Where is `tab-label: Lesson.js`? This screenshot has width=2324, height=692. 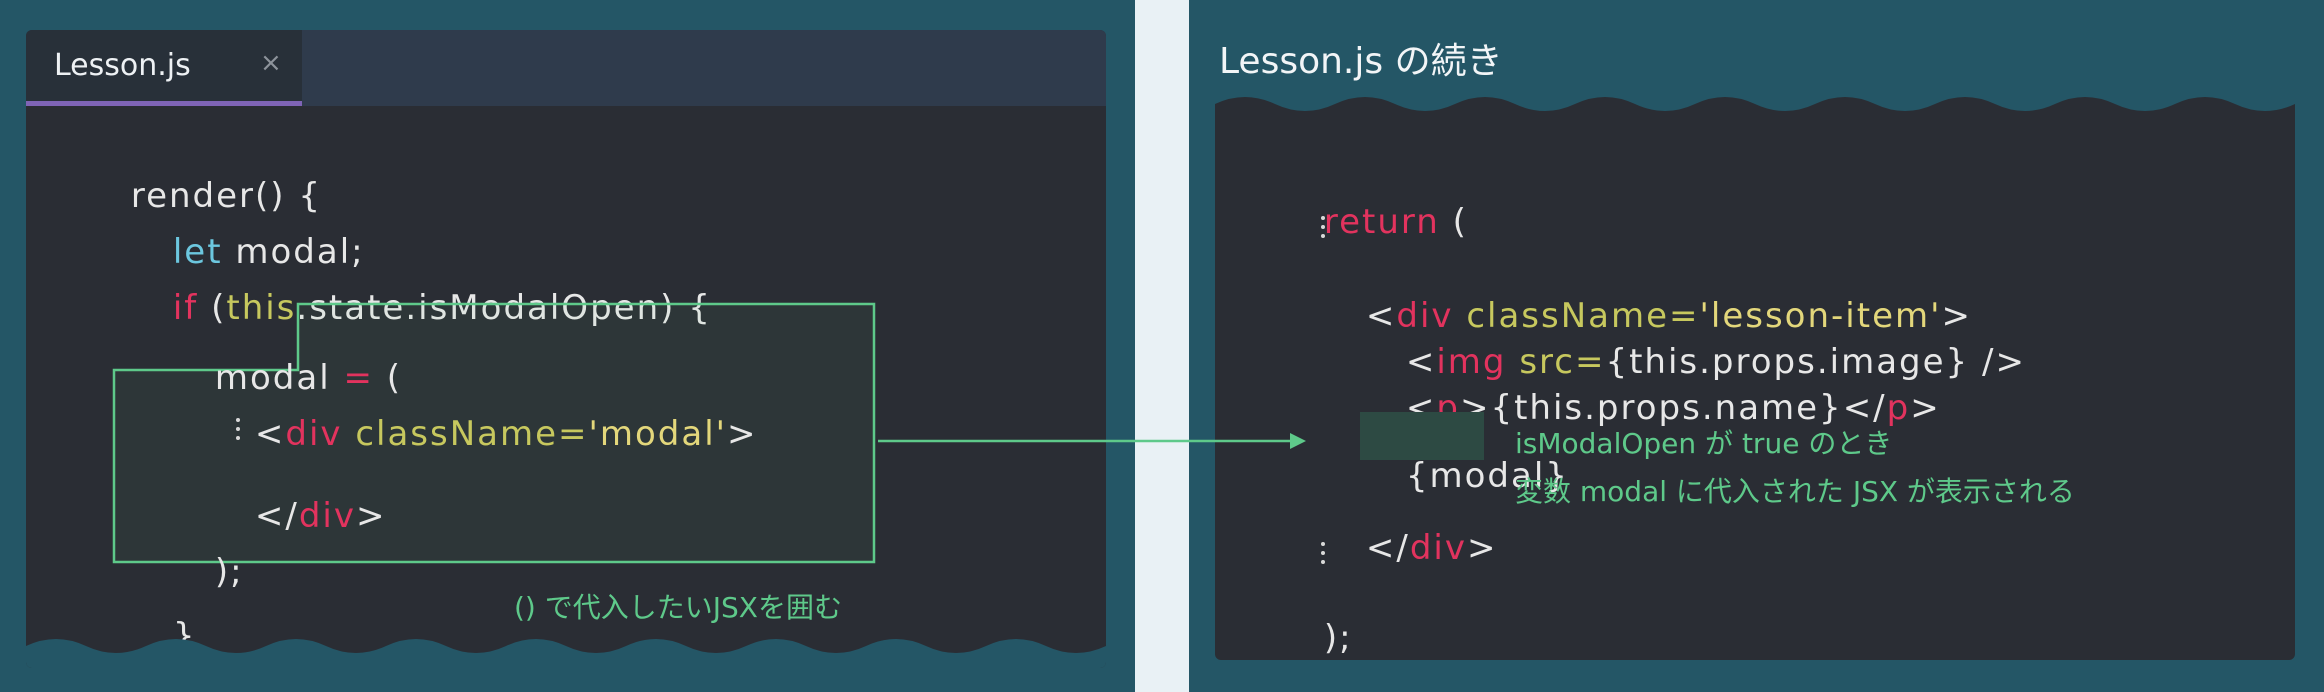
tab-label: Lesson.js is located at coordinates (122, 65).